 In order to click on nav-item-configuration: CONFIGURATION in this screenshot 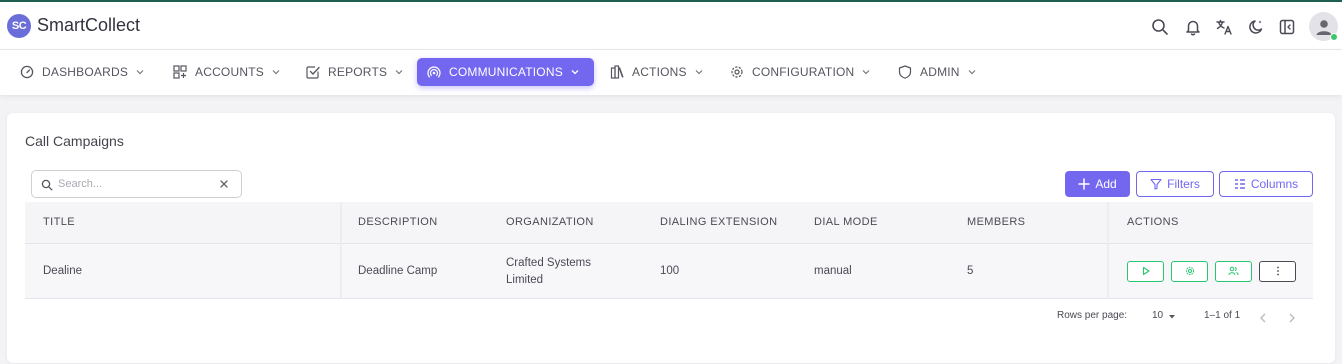, I will do `click(800, 72)`.